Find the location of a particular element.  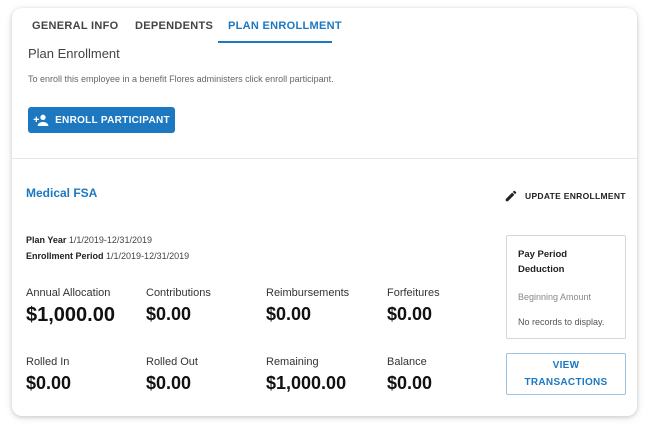

beginning-amount-label: Beginning Amount is located at coordinates (555, 297).